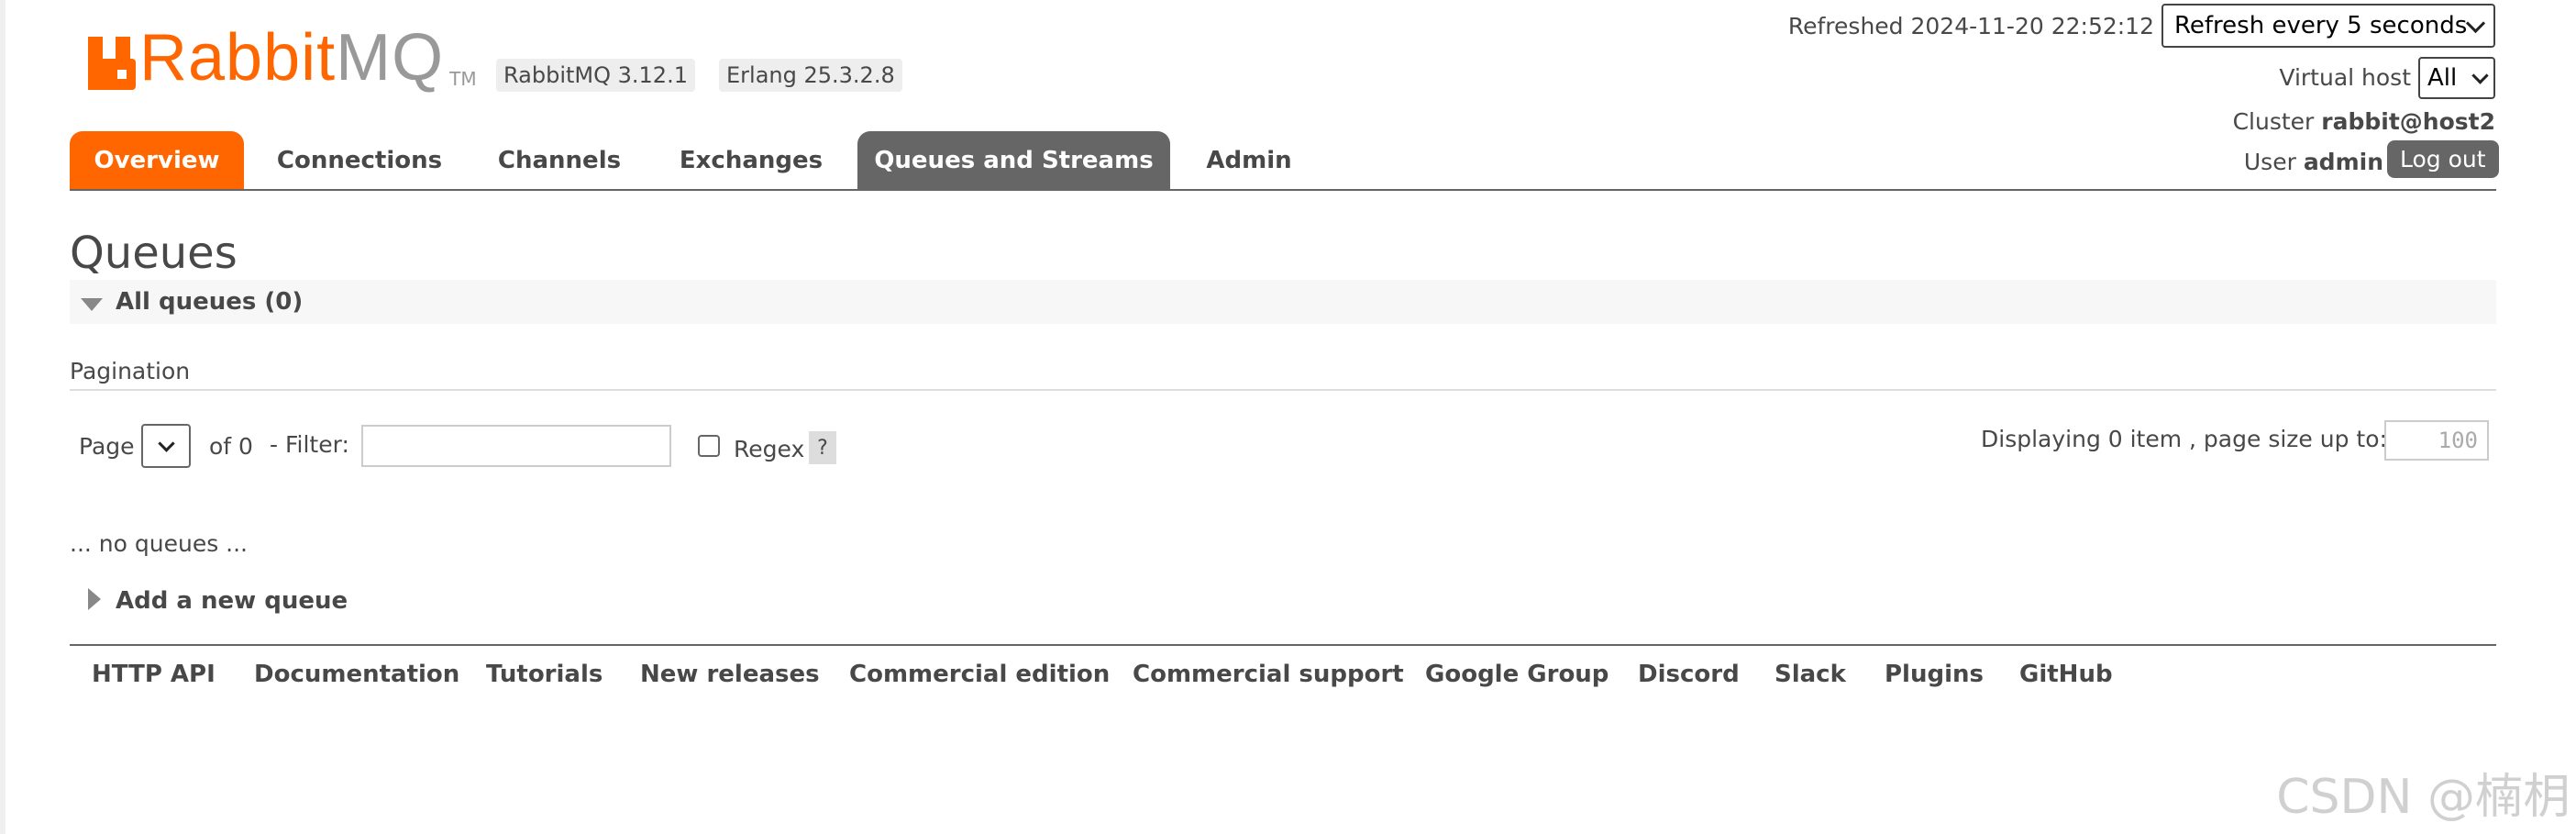  Describe the element at coordinates (107, 447) in the screenshot. I see `page-label: Page` at that location.